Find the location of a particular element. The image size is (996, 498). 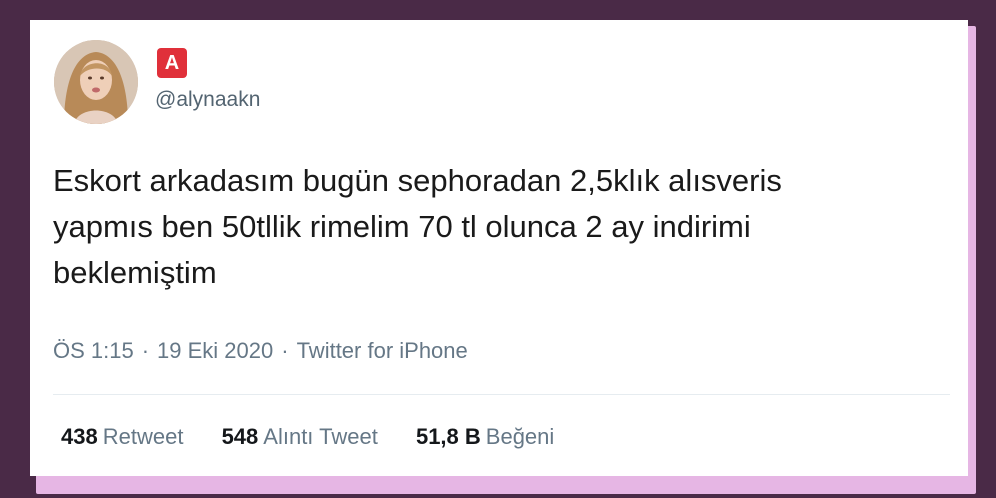

quote-stat: 548 Alıntı Tweet is located at coordinates (300, 437).